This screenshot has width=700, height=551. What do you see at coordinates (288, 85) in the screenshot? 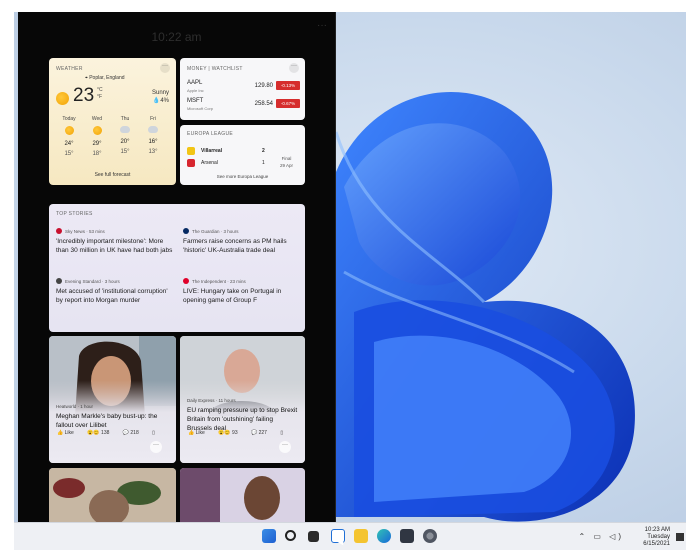
I see `stock-change-badge: -0.13%` at bounding box center [288, 85].